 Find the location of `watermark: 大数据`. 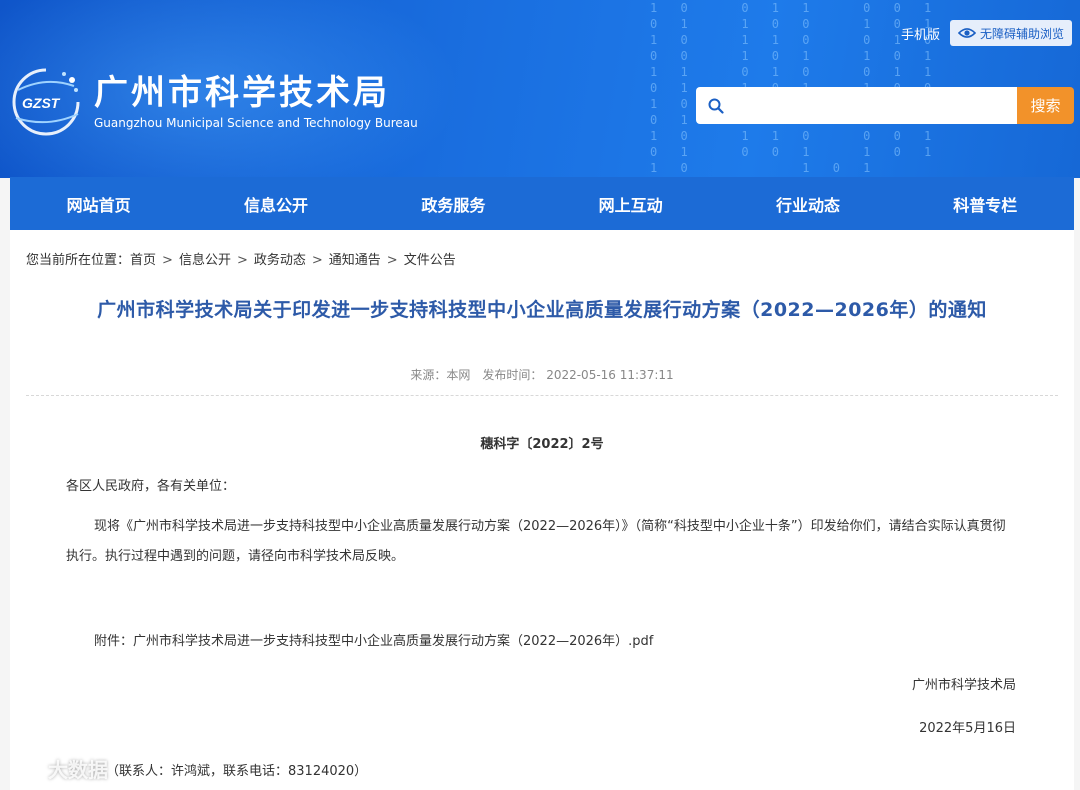

watermark: 大数据 is located at coordinates (58, 768).